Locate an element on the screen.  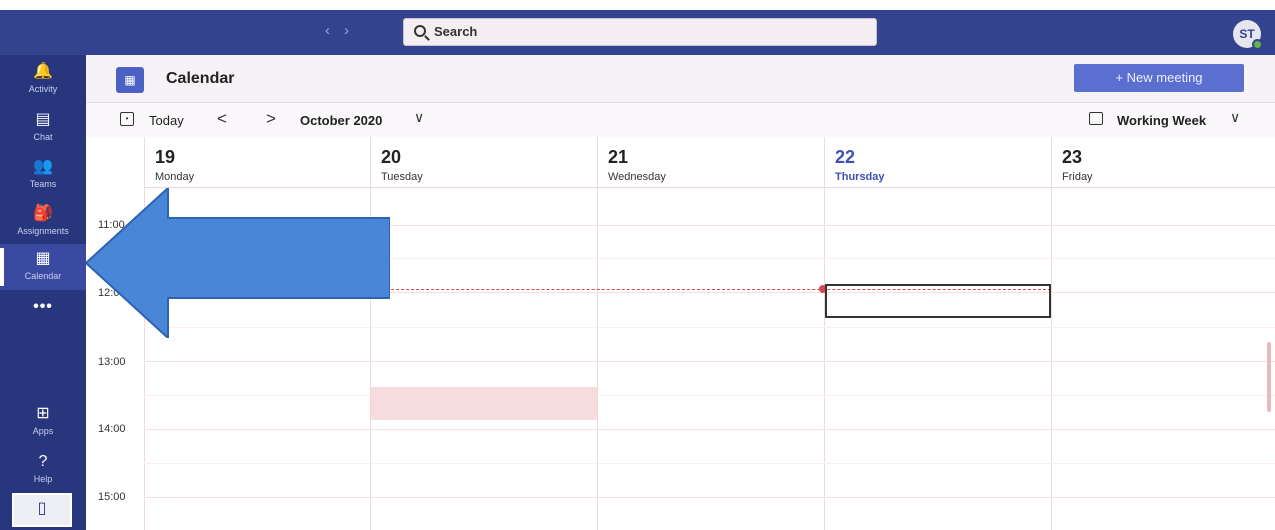
new-meeting-button: + New meeting is located at coordinates (1159, 78).